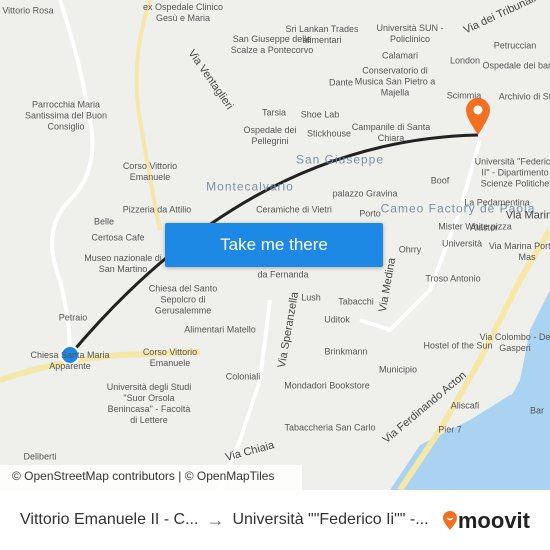 The width and height of the screenshot is (550, 550). What do you see at coordinates (524, 96) in the screenshot?
I see `place-label: Archivio di St` at bounding box center [524, 96].